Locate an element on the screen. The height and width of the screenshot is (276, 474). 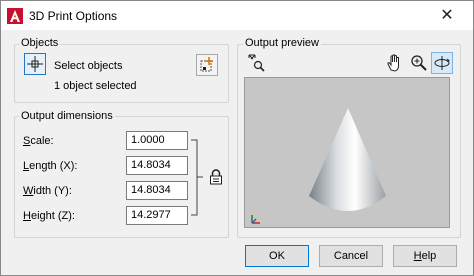
width-label: Width (Y): is located at coordinates (47, 191).